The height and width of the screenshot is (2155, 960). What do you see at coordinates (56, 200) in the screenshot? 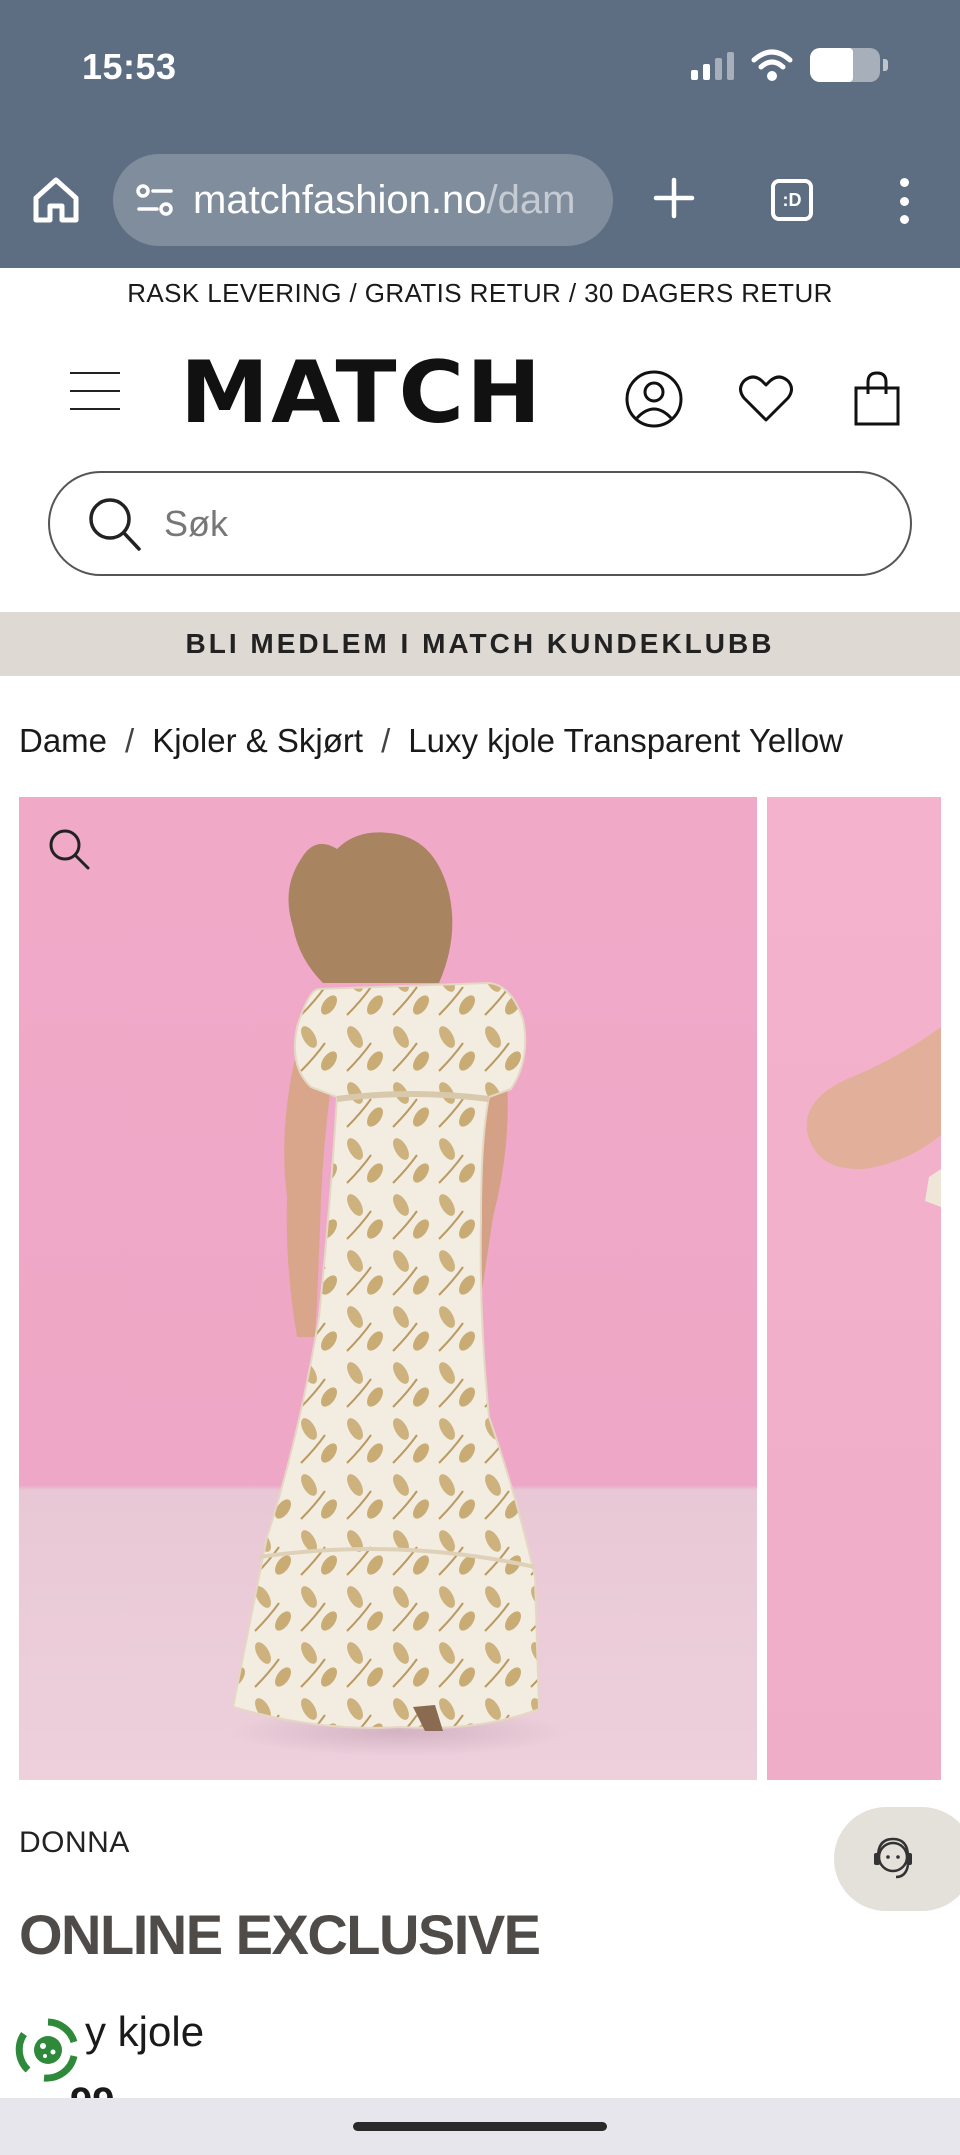
I see `home-icon` at bounding box center [56, 200].